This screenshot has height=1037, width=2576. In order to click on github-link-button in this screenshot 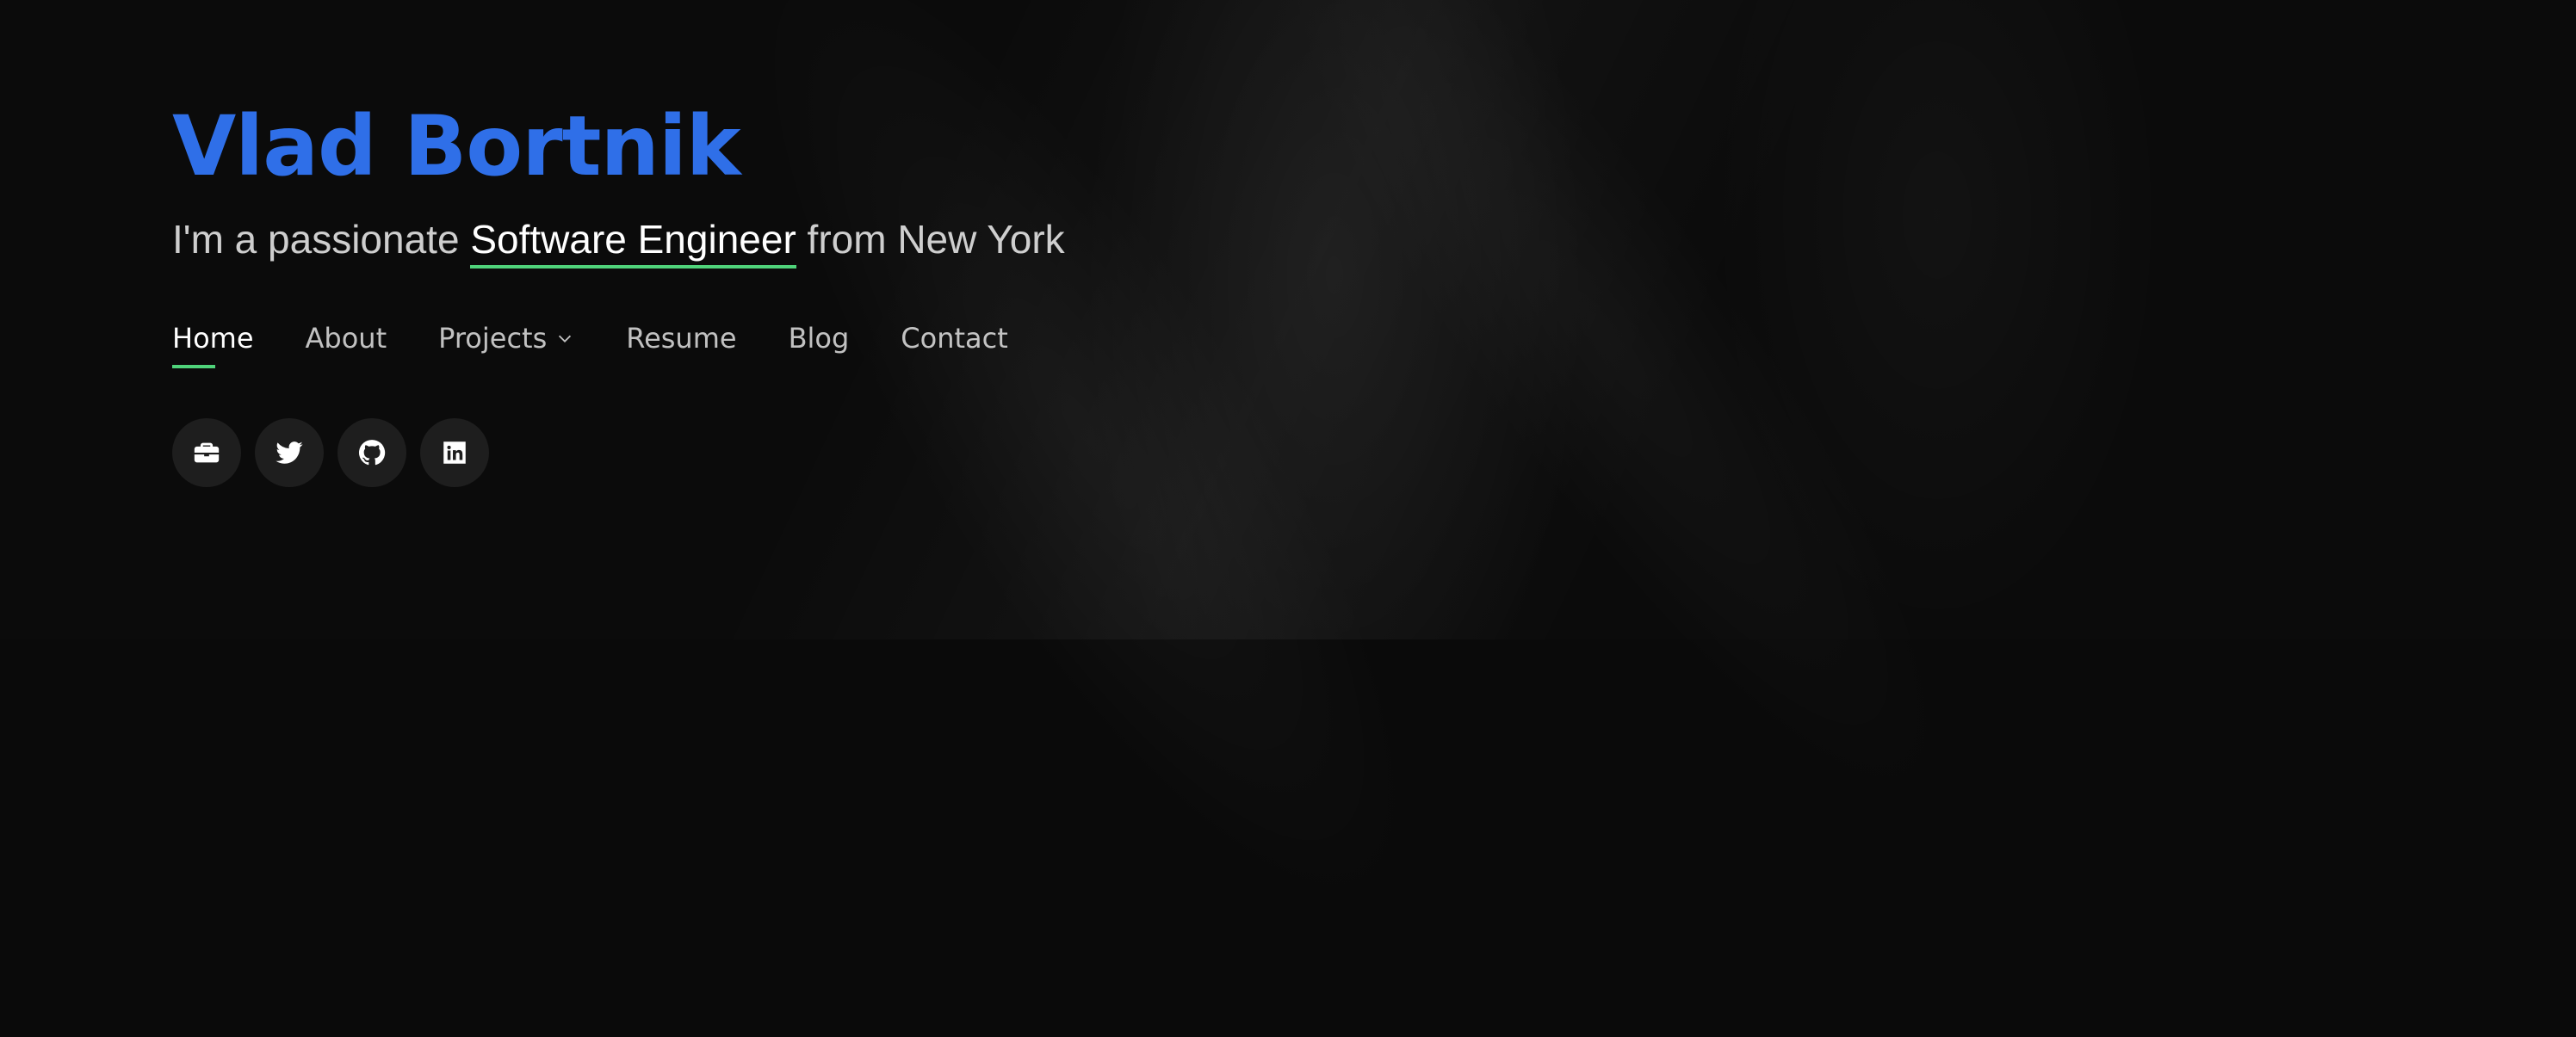, I will do `click(372, 452)`.